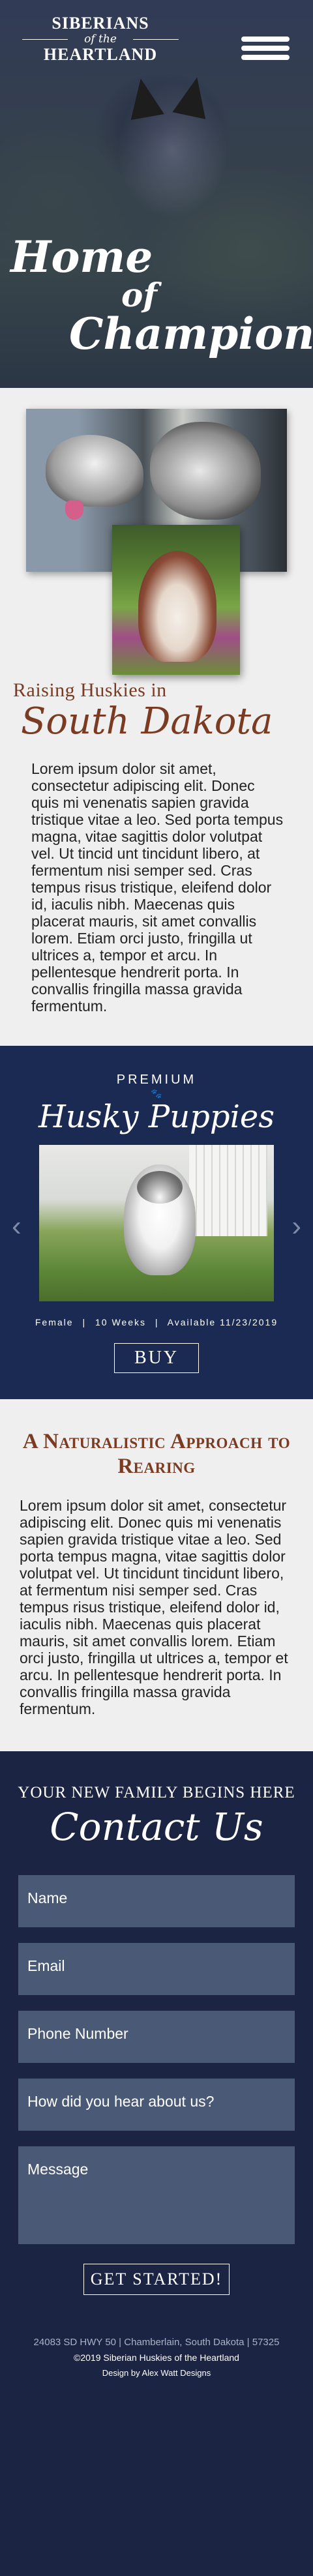  What do you see at coordinates (156, 1080) in the screenshot?
I see `puppies-pre-heading: PREMIUM` at bounding box center [156, 1080].